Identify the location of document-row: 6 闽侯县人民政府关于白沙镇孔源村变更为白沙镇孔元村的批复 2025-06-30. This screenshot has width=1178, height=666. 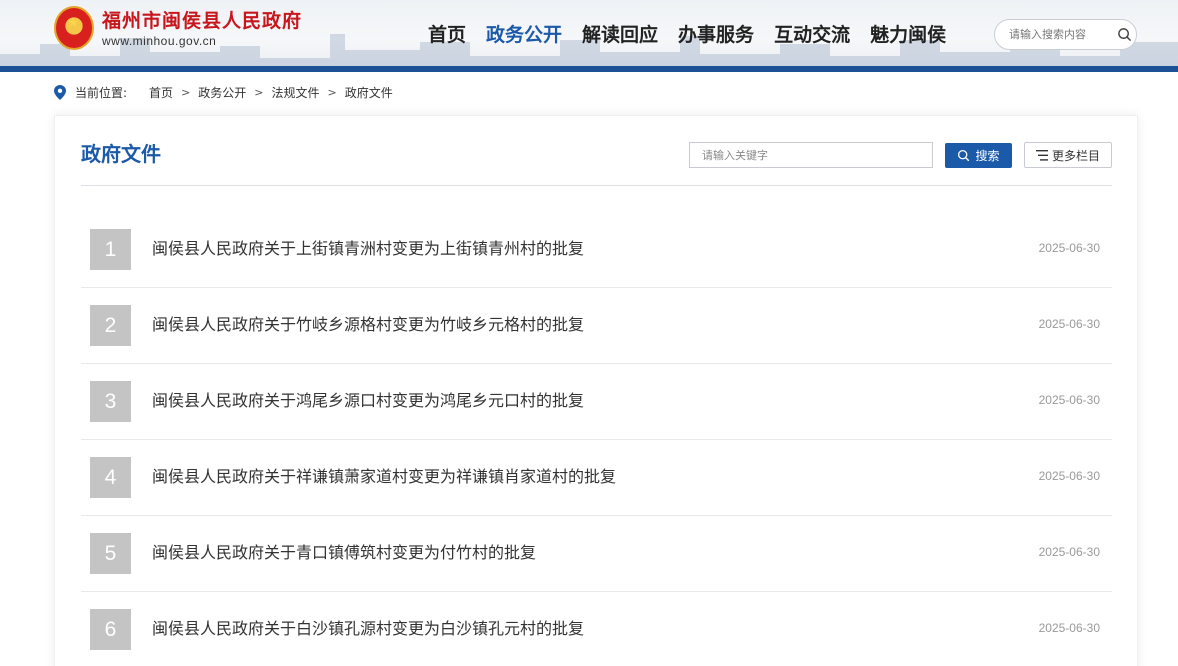
(596, 629).